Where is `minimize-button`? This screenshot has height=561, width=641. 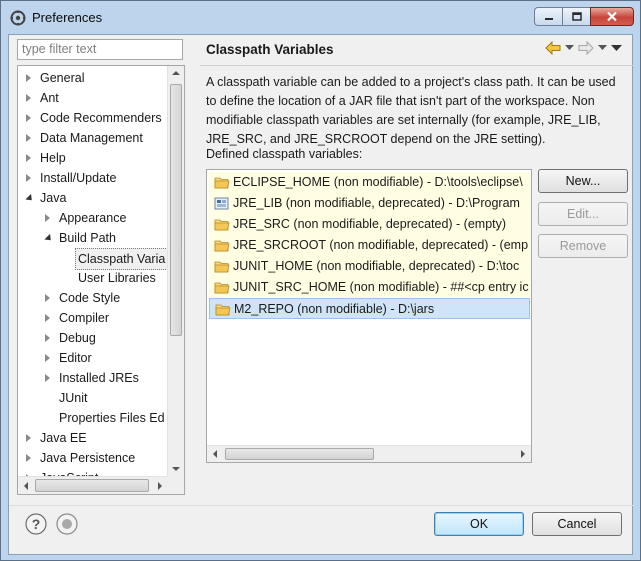
minimize-button is located at coordinates (548, 16).